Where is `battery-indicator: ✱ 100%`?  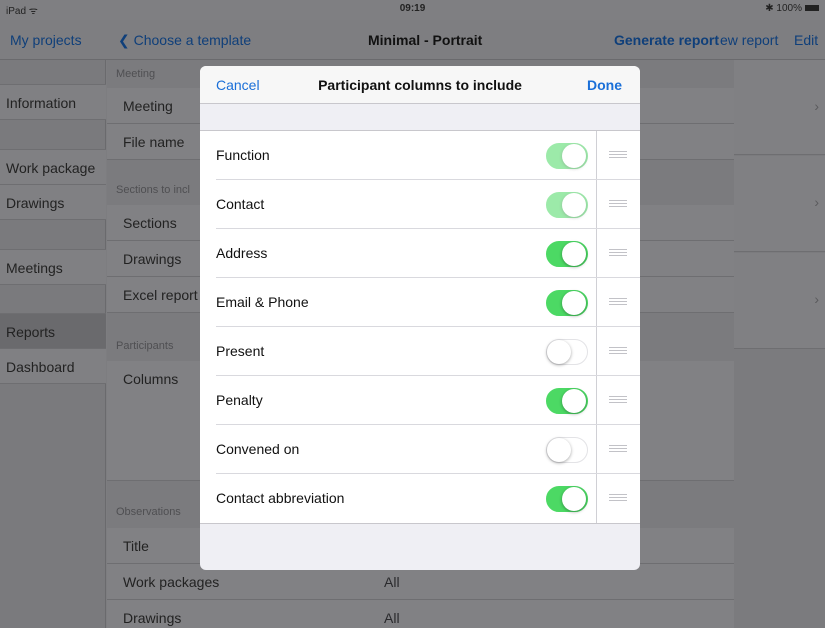 battery-indicator: ✱ 100% is located at coordinates (792, 8).